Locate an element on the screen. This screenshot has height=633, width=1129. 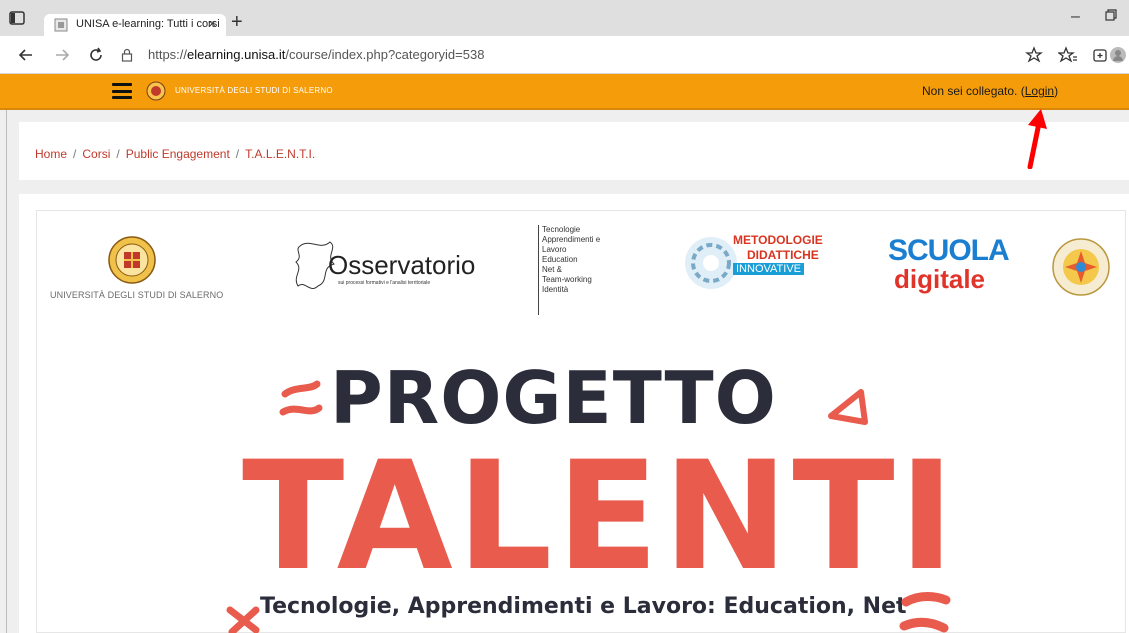
unisa-favicon-icon is located at coordinates (61, 25).